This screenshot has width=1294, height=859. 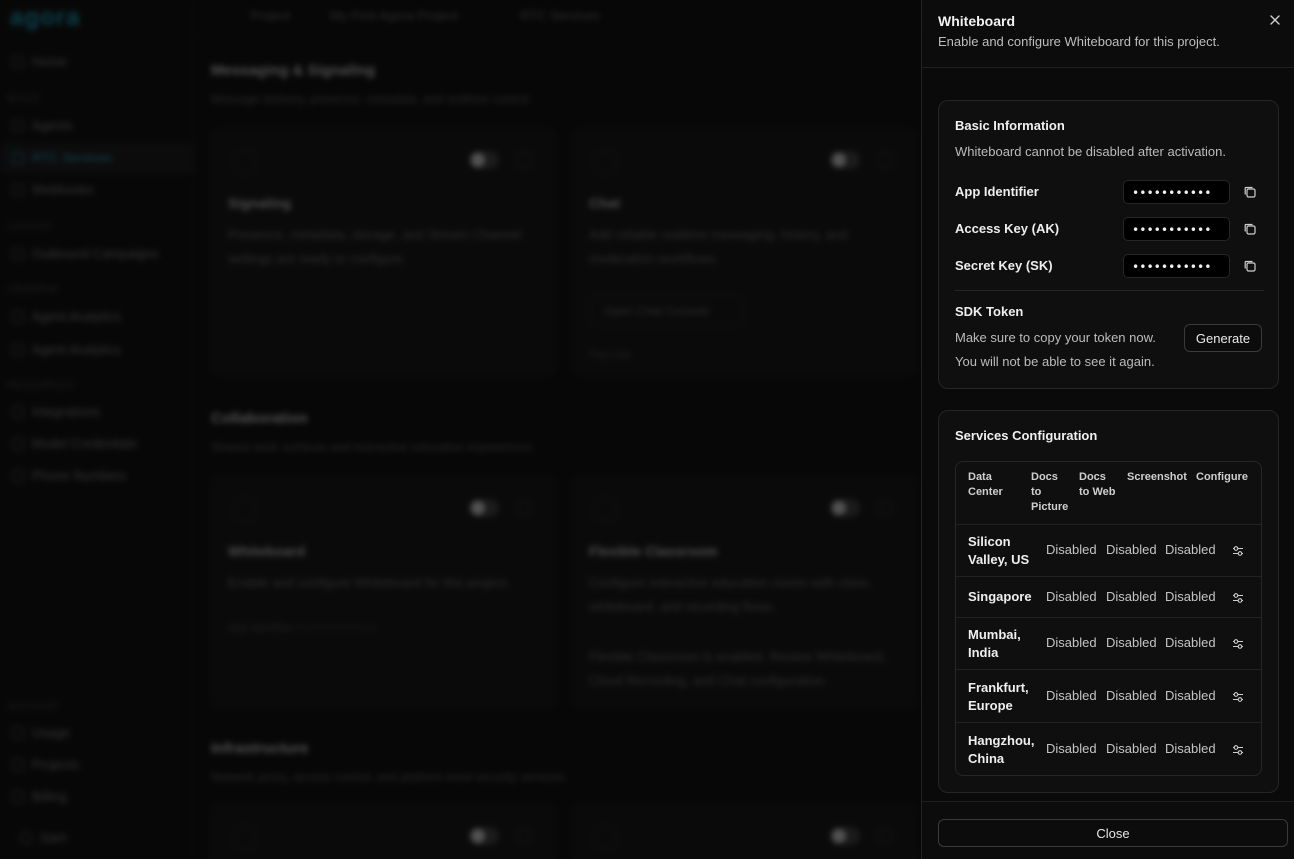 What do you see at coordinates (1026, 435) in the screenshot?
I see `services-configuration-title: Services Configuration` at bounding box center [1026, 435].